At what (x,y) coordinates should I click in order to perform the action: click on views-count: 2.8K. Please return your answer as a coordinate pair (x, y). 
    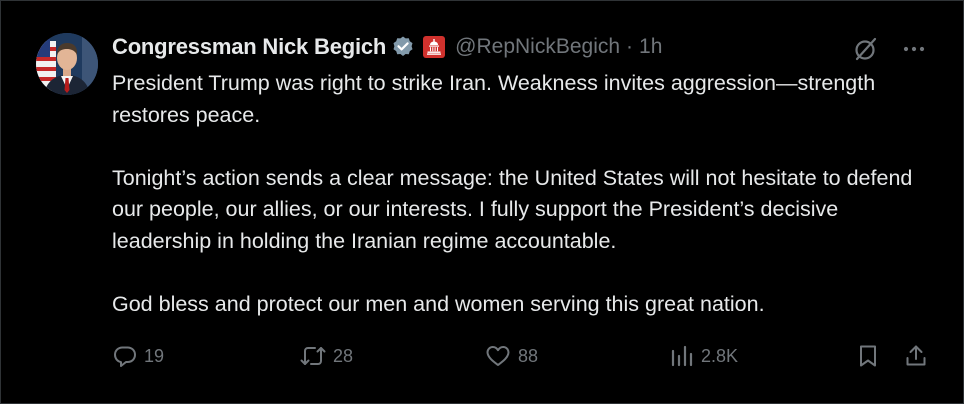
    Looking at the image, I should click on (720, 355).